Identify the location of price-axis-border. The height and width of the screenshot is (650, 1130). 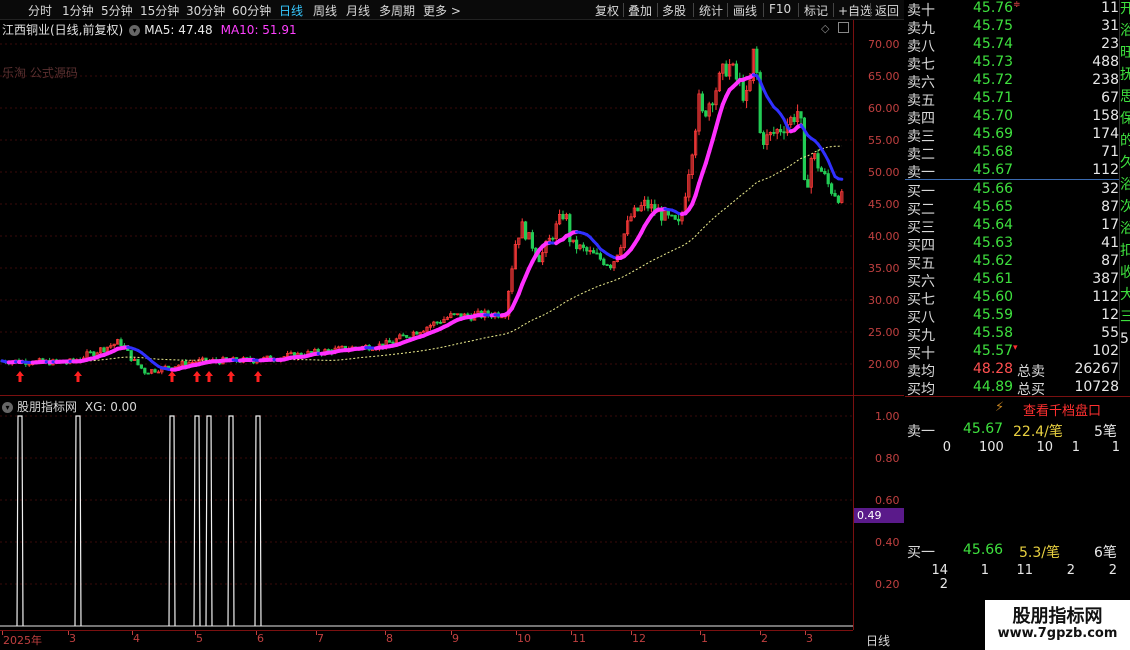
(853, 208).